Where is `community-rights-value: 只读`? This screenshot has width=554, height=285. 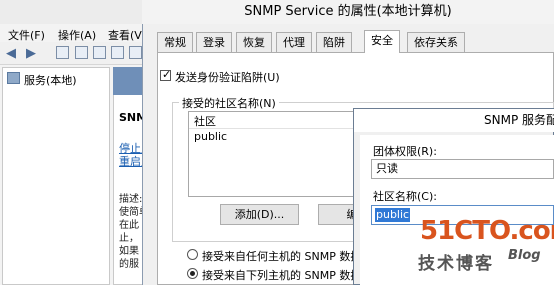
community-rights-value: 只读 is located at coordinates (387, 168).